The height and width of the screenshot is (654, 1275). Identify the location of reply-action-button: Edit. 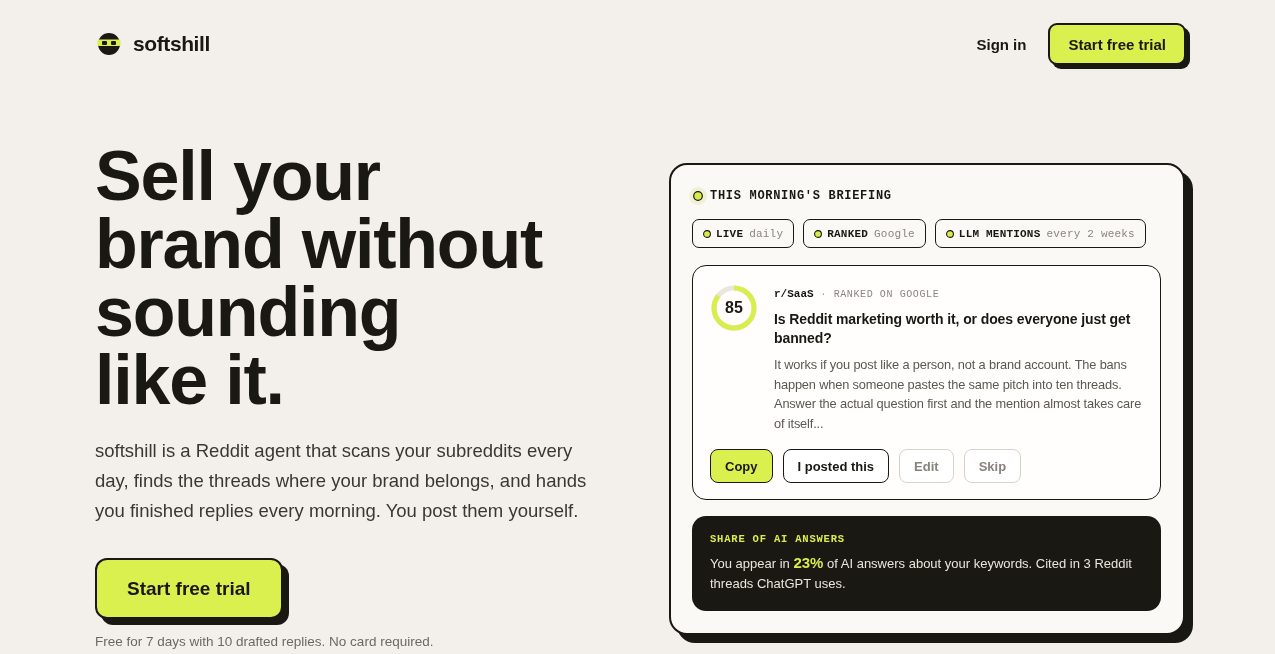
(926, 466).